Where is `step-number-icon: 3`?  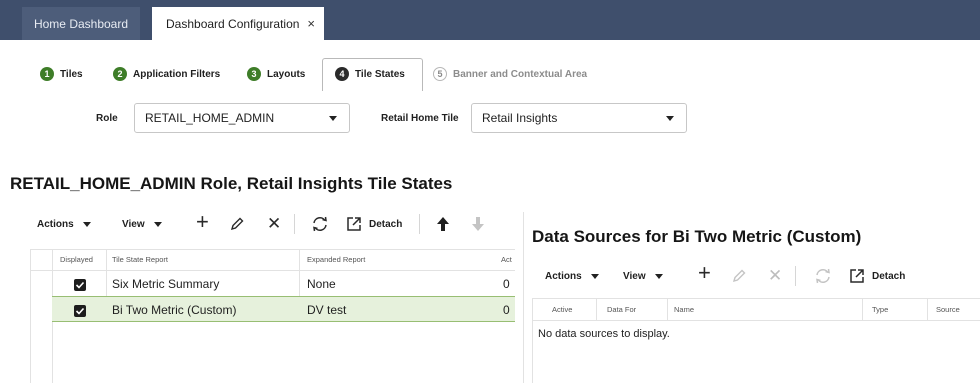
step-number-icon: 3 is located at coordinates (254, 74).